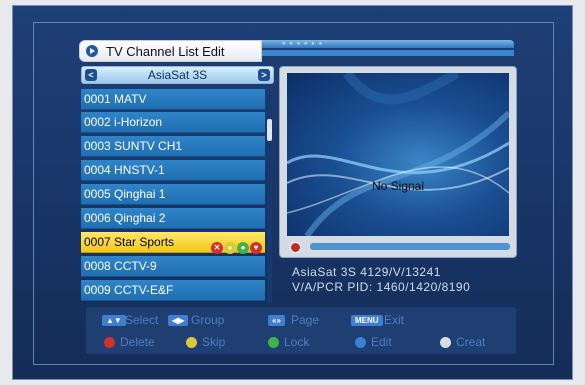  I want to click on scroll-thumb, so click(269, 130).